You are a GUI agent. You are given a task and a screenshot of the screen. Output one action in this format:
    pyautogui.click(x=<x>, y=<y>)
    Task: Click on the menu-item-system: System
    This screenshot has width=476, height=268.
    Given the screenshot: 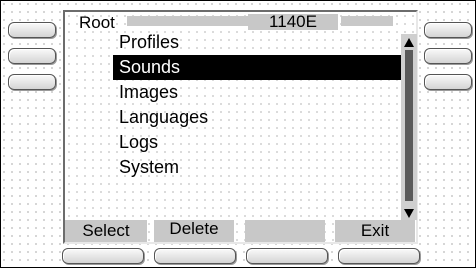 What is the action you would take?
    pyautogui.click(x=258, y=167)
    